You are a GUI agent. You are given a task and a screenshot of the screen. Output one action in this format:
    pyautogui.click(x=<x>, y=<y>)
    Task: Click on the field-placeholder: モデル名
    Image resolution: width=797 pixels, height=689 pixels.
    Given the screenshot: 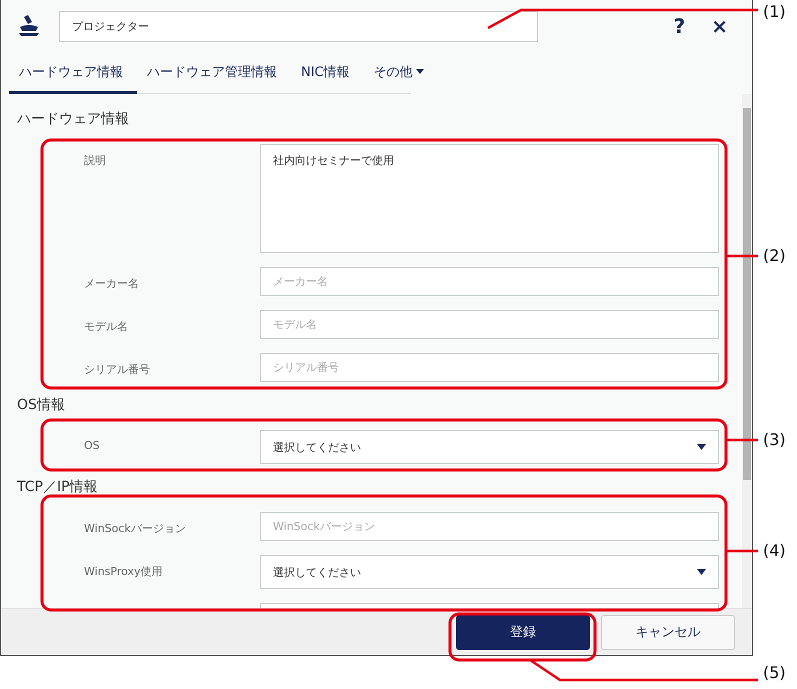 What is the action you would take?
    pyautogui.click(x=295, y=324)
    